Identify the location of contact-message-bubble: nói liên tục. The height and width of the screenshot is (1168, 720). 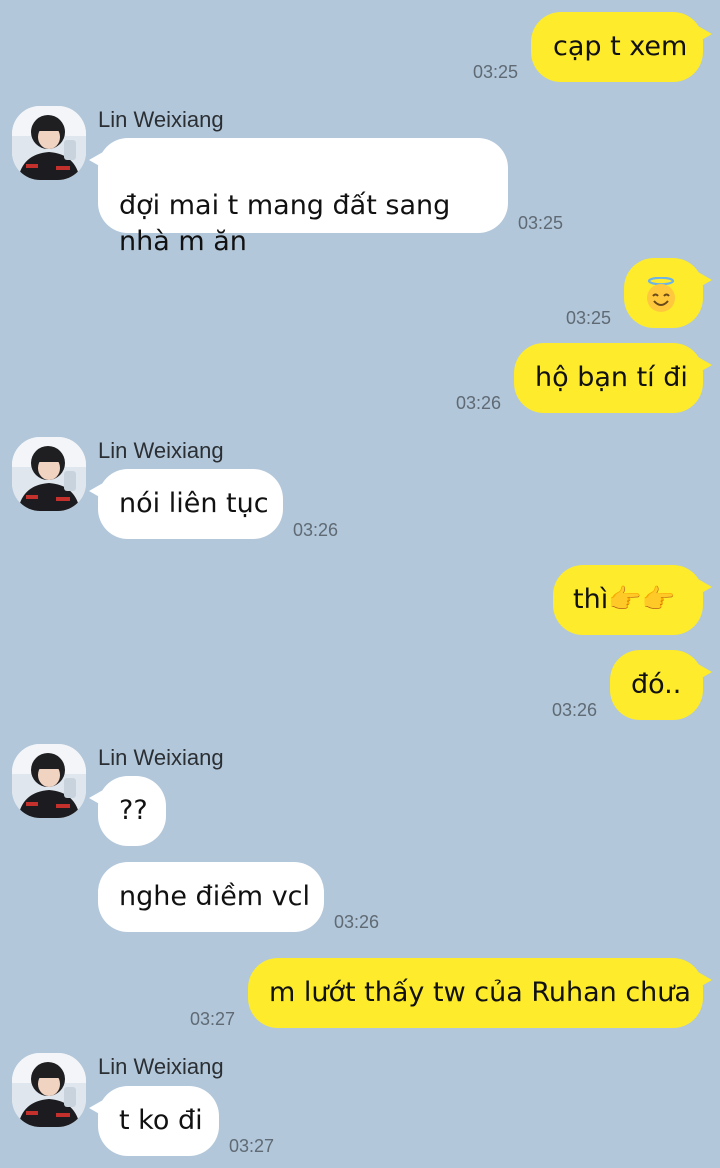
(186, 504).